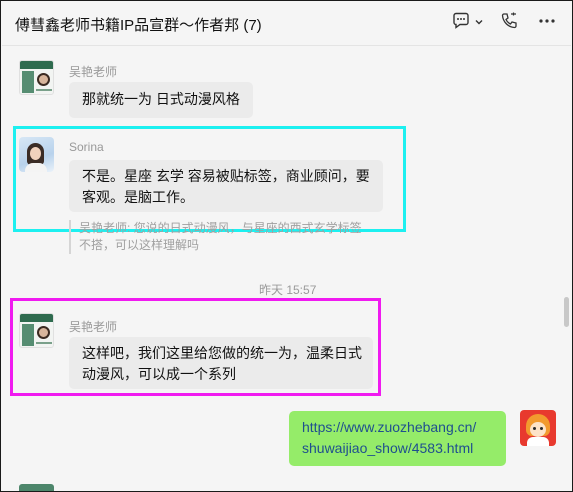  I want to click on message-text: 那就统一为 日式动漫风格, so click(161, 99).